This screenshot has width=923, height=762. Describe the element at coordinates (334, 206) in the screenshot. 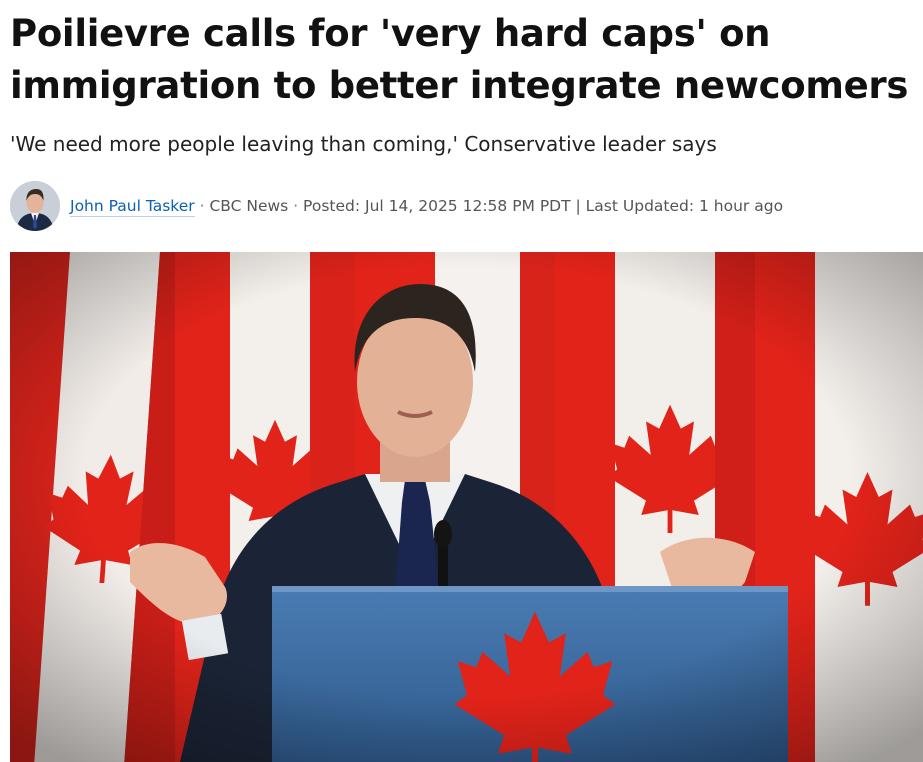

I see `posted-label: Posted:` at that location.